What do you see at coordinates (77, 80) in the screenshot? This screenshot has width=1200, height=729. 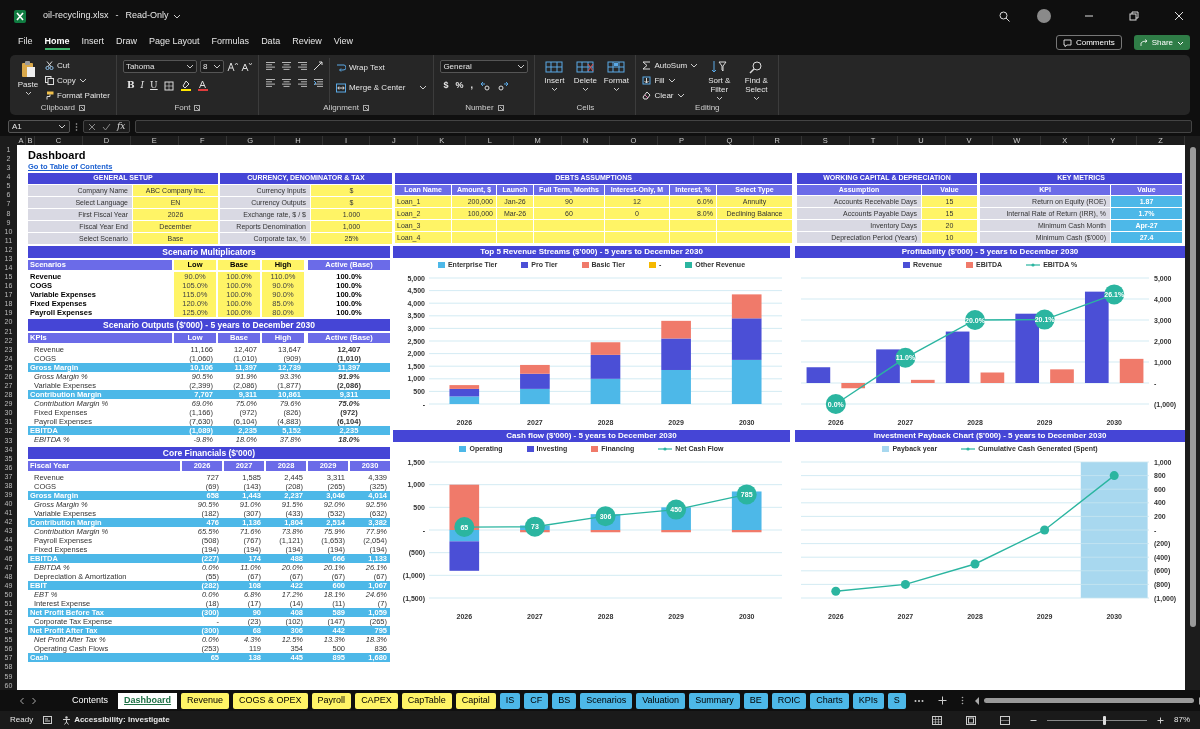 I see `copy-button: Copy` at bounding box center [77, 80].